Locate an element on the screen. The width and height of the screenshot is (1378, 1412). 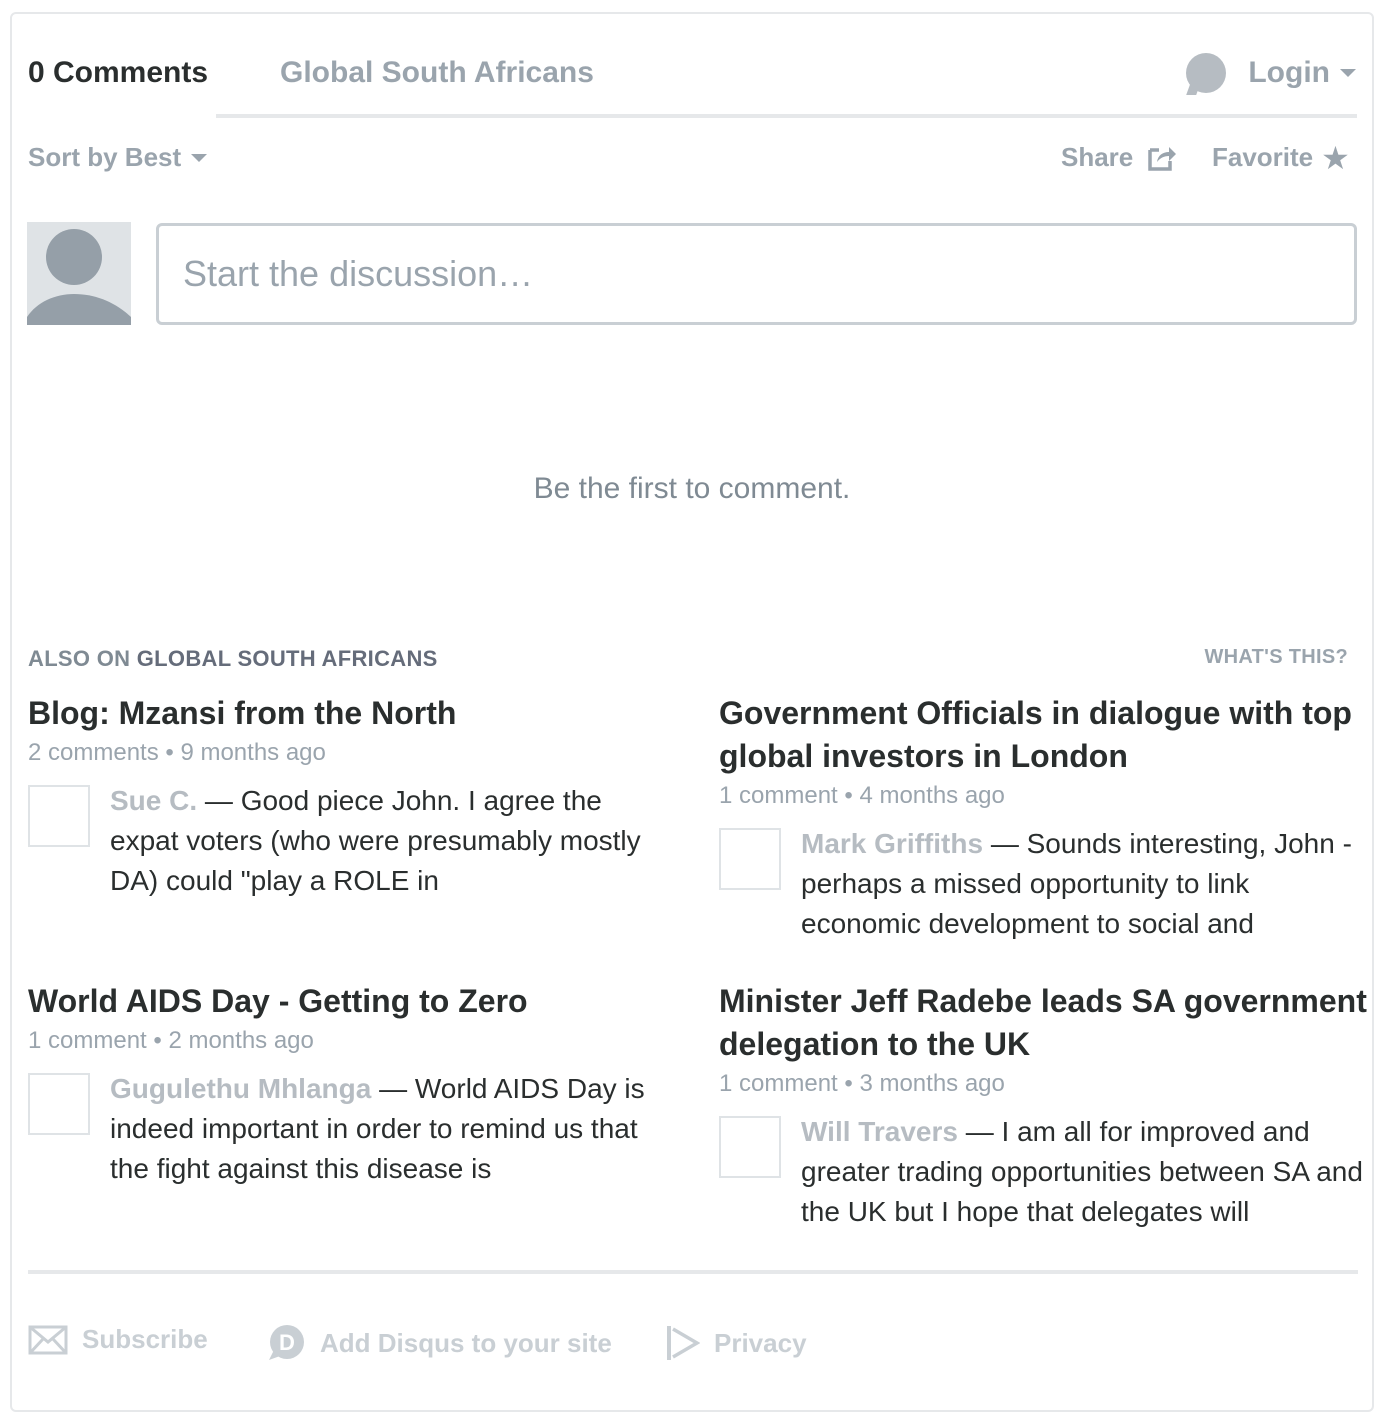
login-label: Login is located at coordinates (1289, 72).